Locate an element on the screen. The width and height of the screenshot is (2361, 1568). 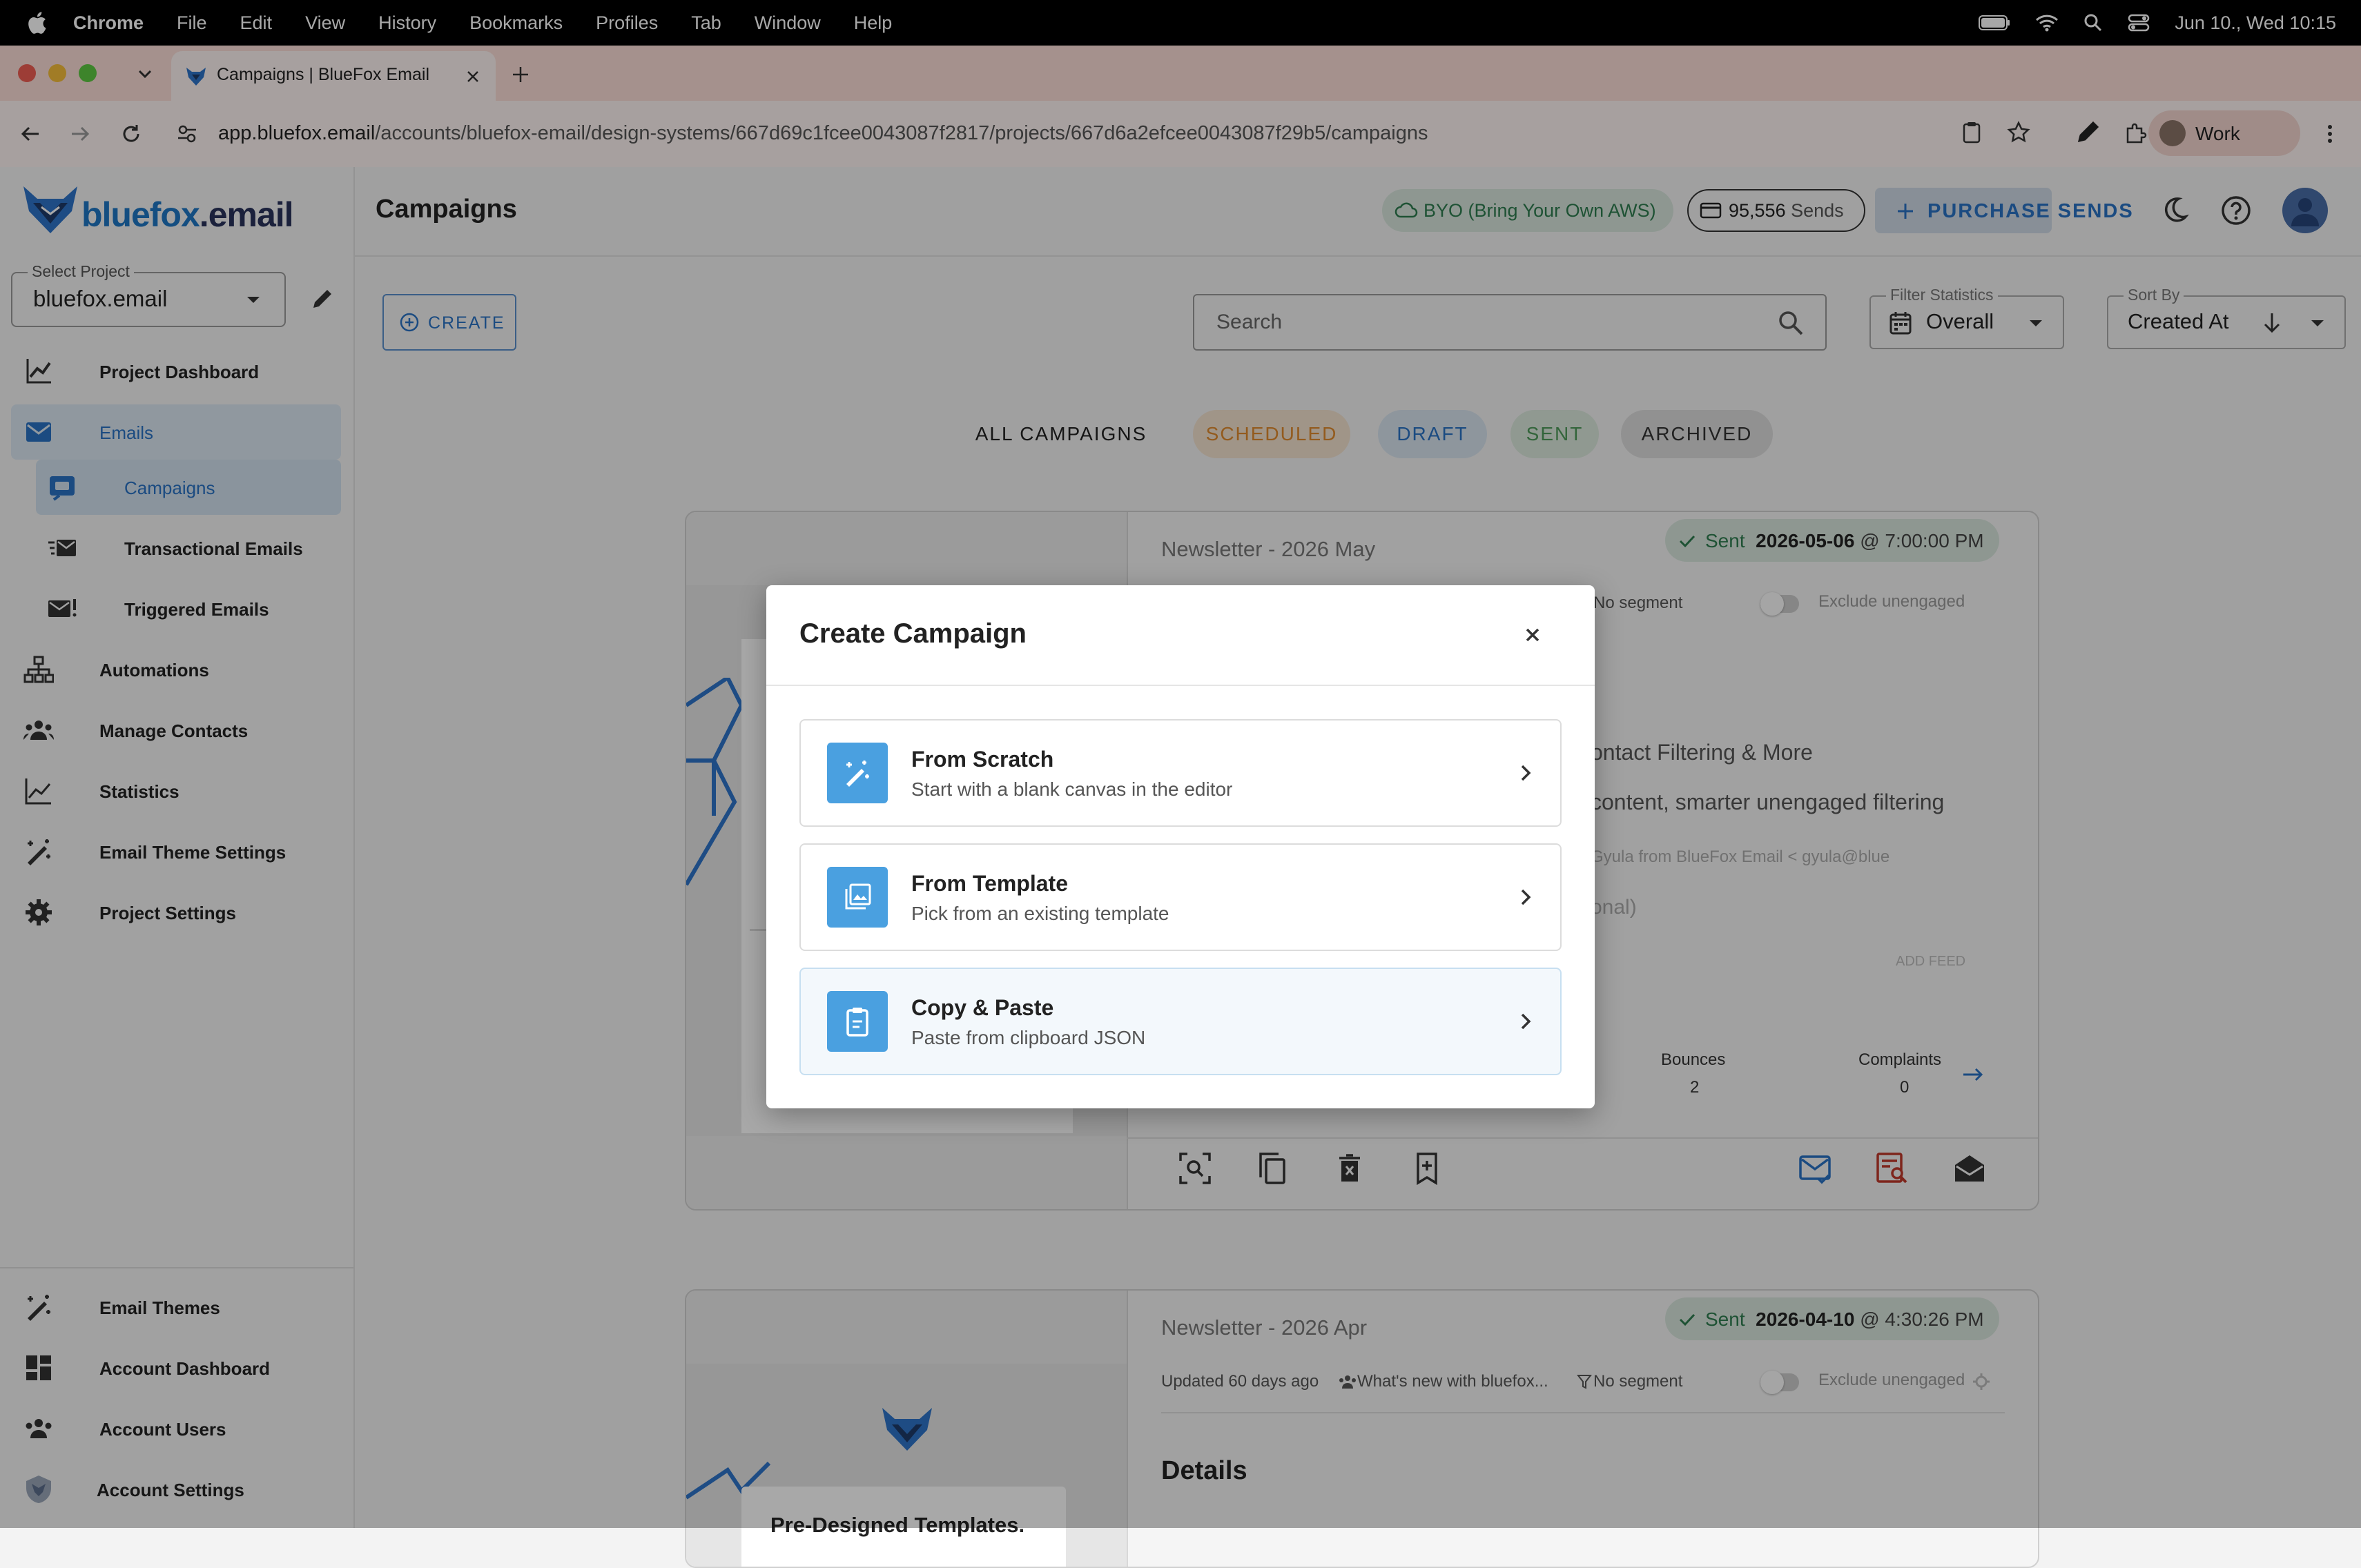
option-description: Start with a blank canvas in the editor is located at coordinates (1072, 789).